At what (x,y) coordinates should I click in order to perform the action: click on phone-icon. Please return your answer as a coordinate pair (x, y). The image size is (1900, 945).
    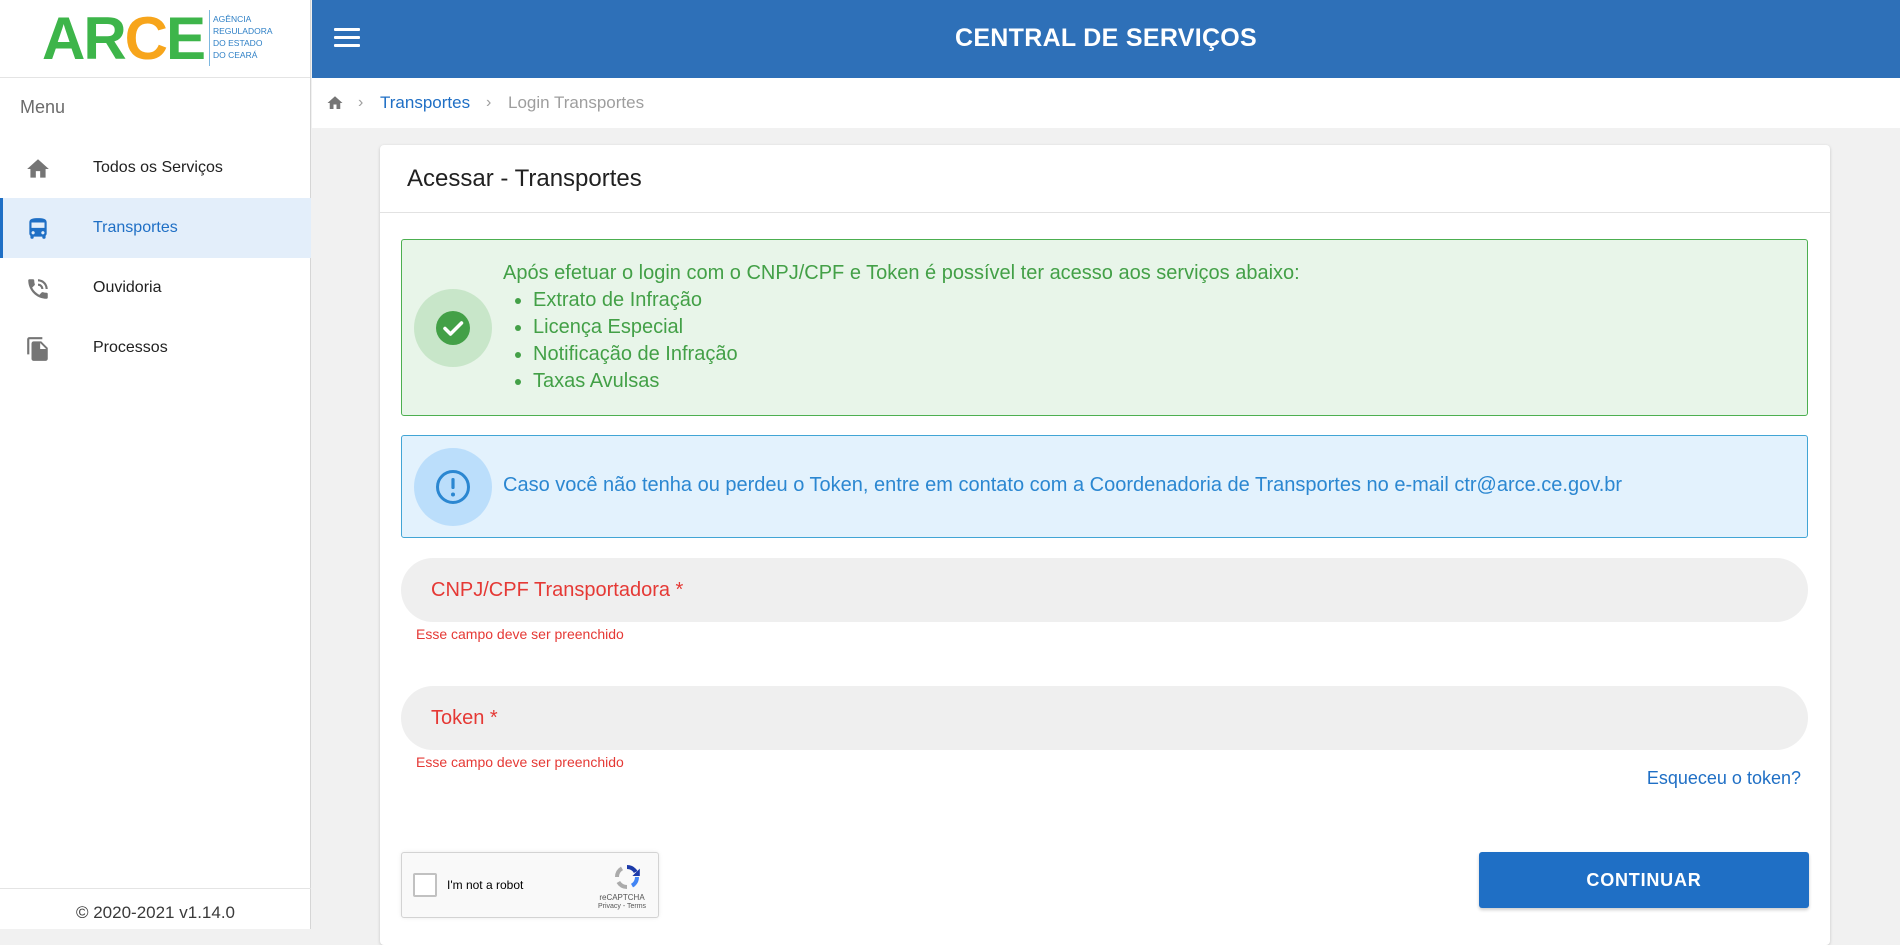
    Looking at the image, I should click on (38, 289).